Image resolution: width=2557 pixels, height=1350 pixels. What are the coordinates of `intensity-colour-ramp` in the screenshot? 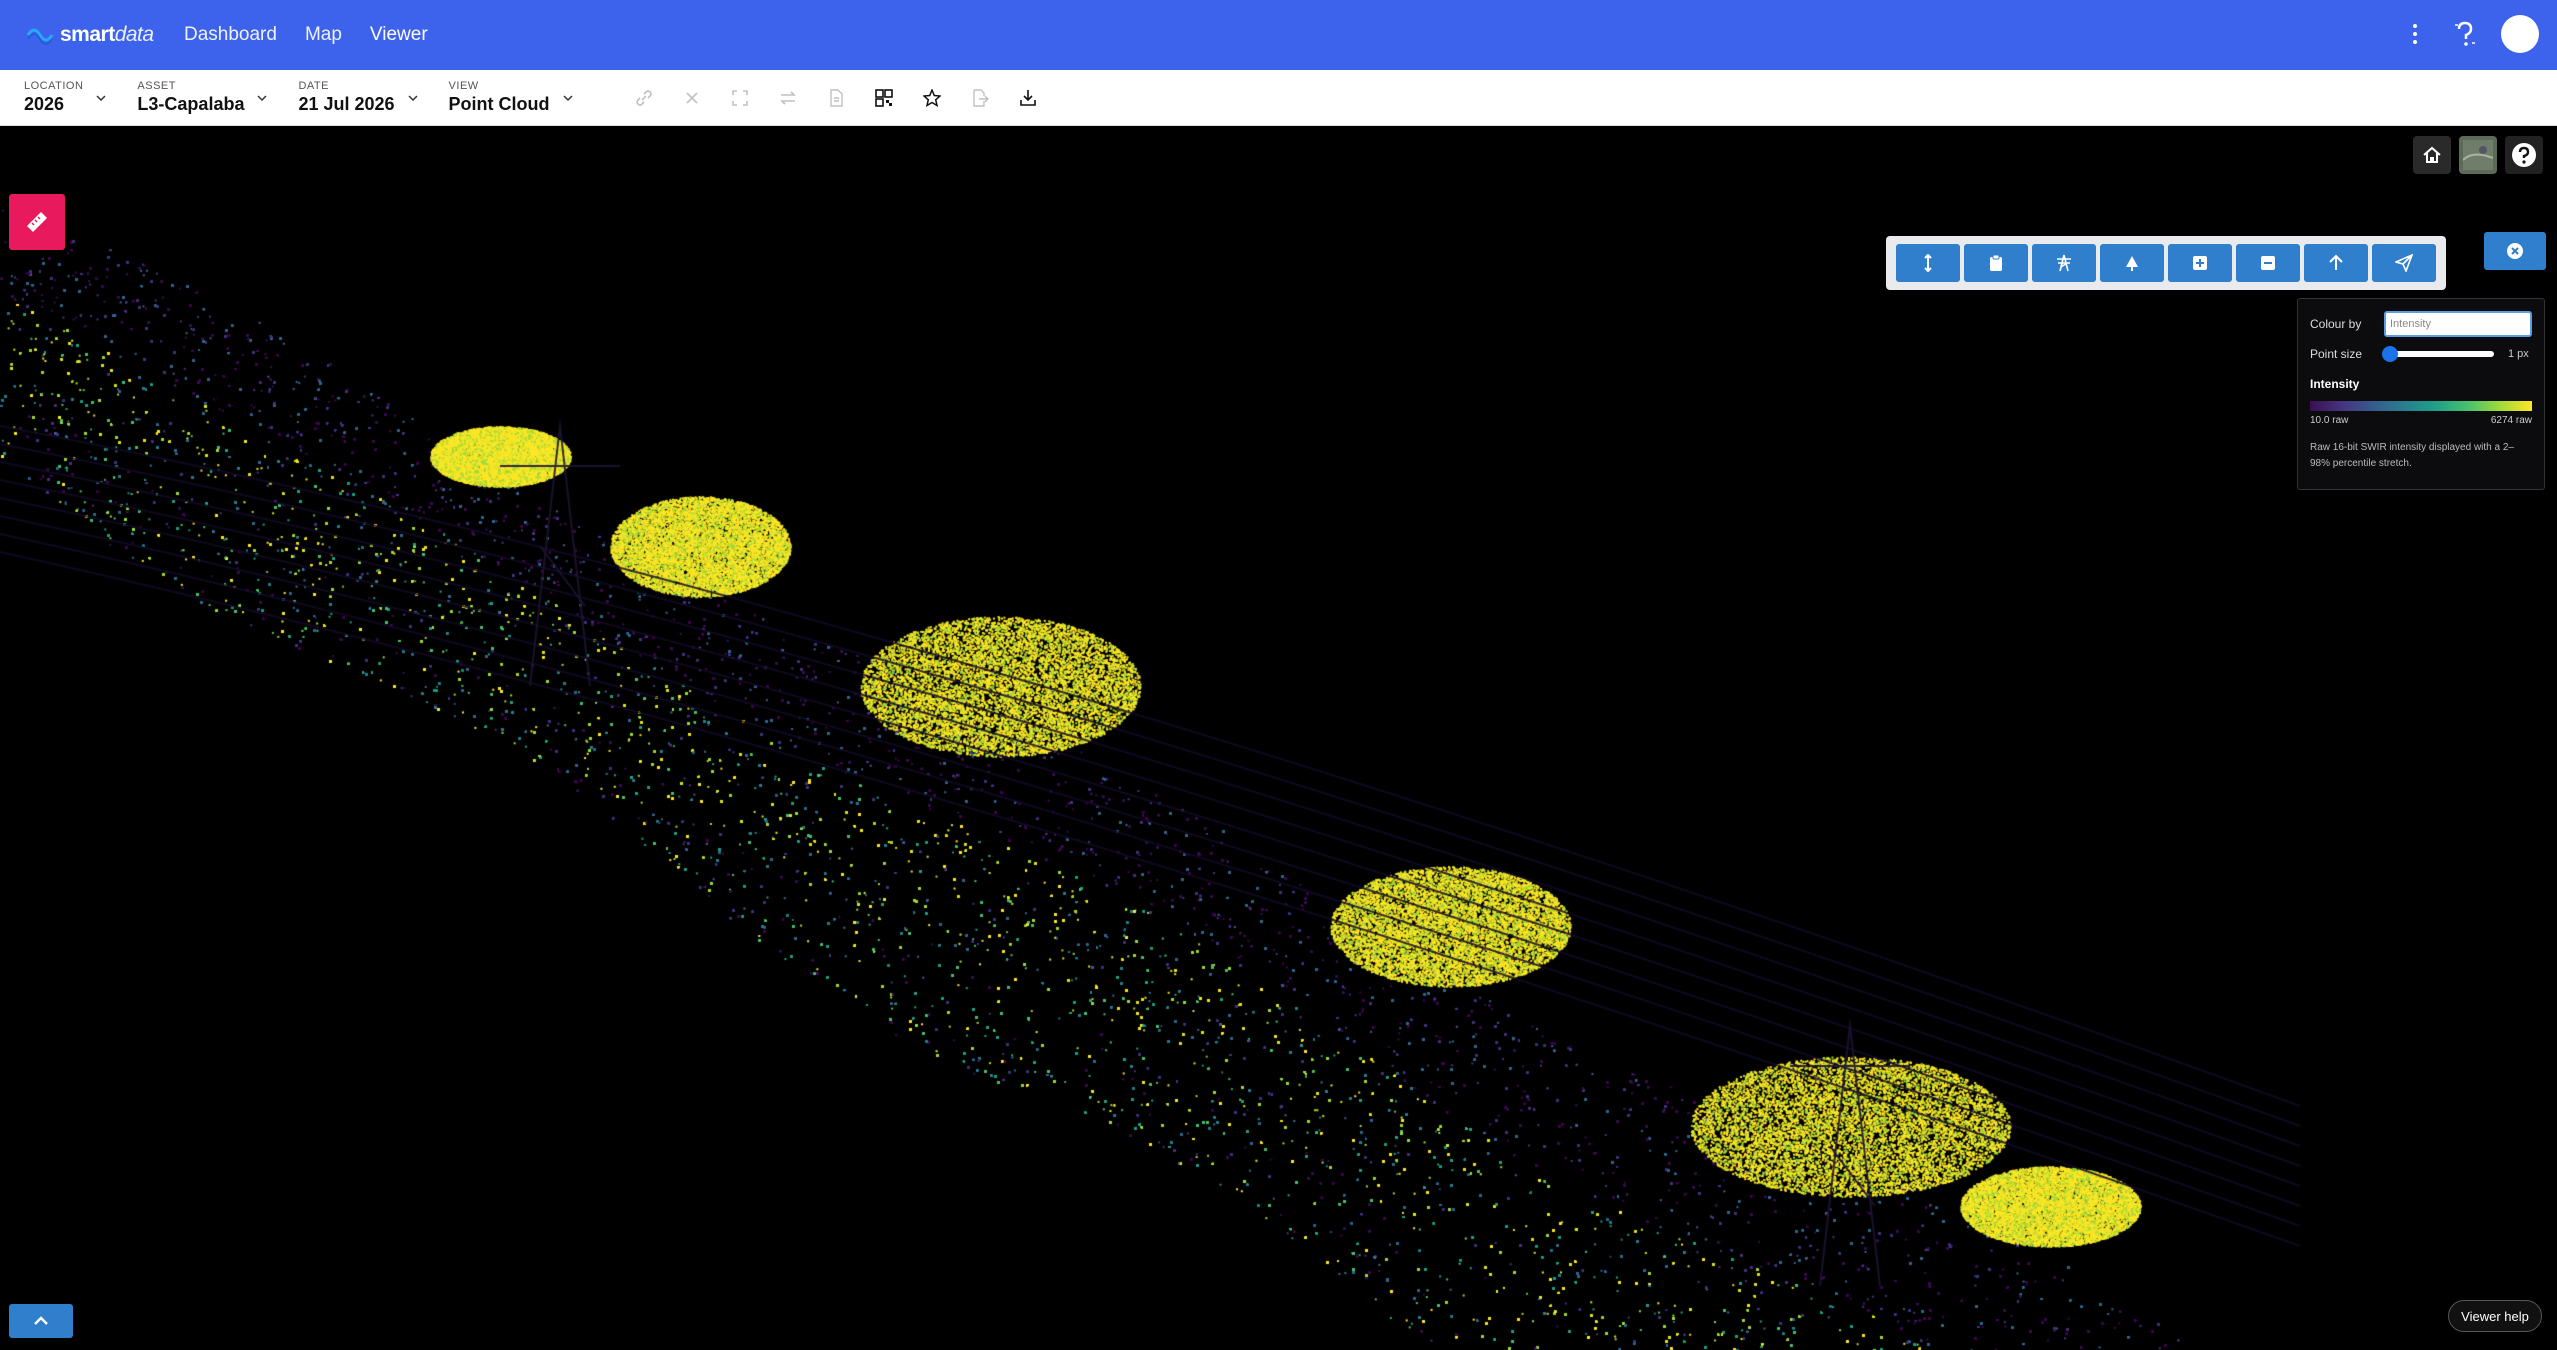 It's located at (2421, 406).